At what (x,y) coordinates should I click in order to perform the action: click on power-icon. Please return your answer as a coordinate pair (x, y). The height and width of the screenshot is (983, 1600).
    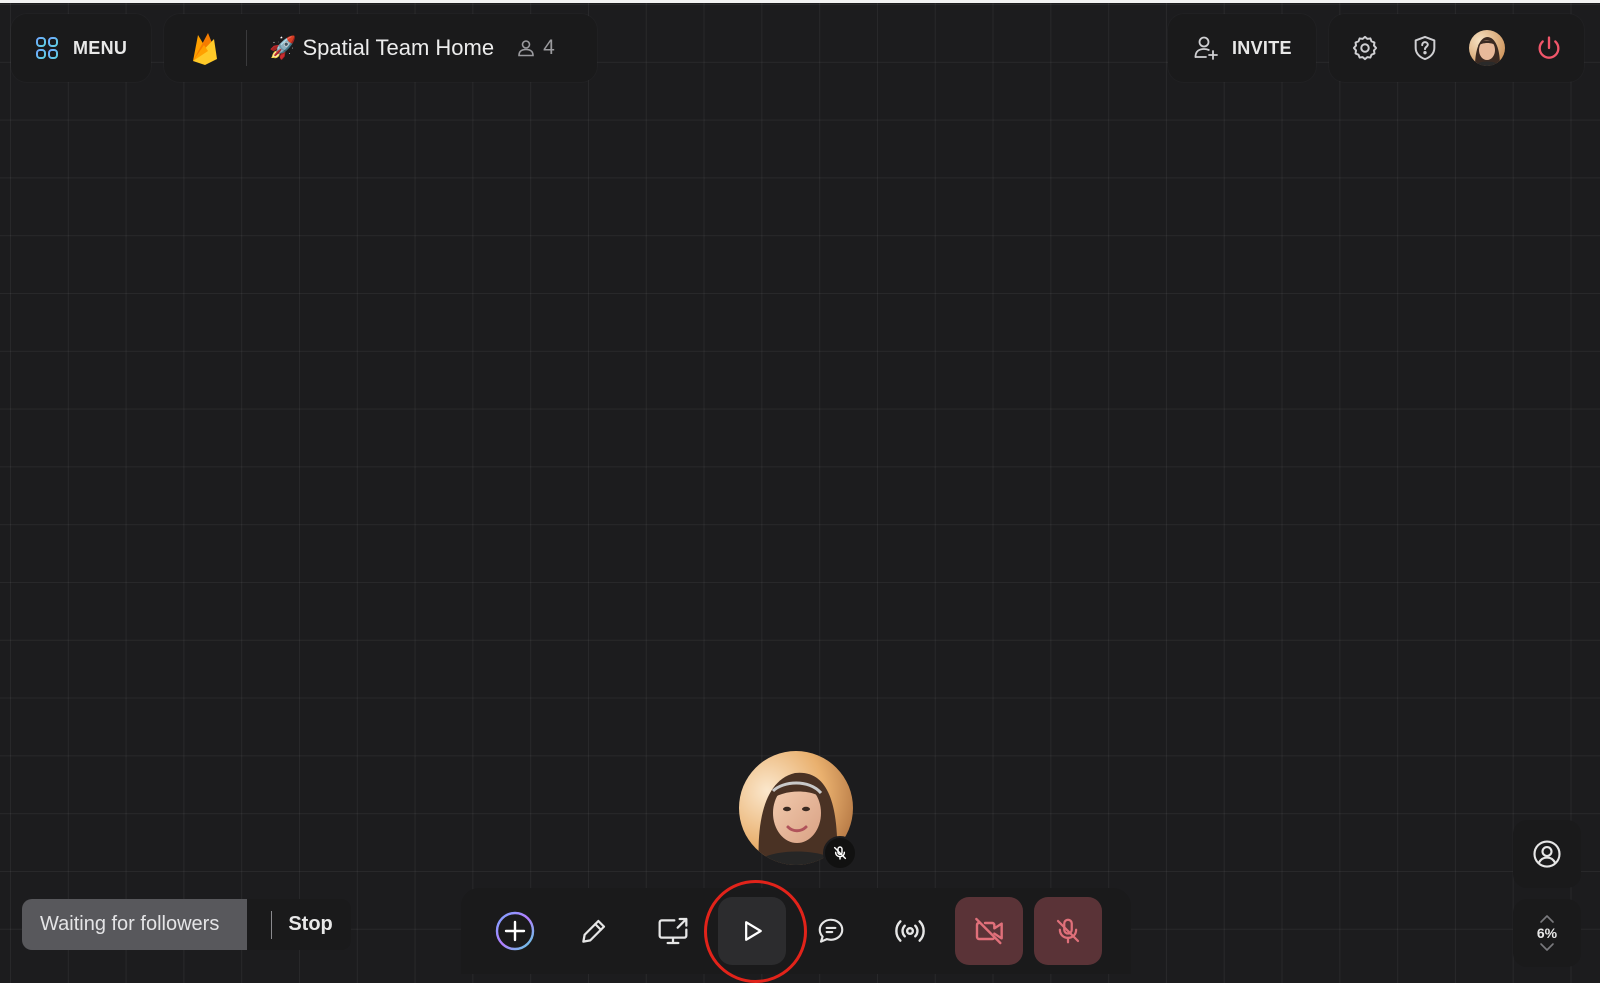
    Looking at the image, I should click on (1549, 48).